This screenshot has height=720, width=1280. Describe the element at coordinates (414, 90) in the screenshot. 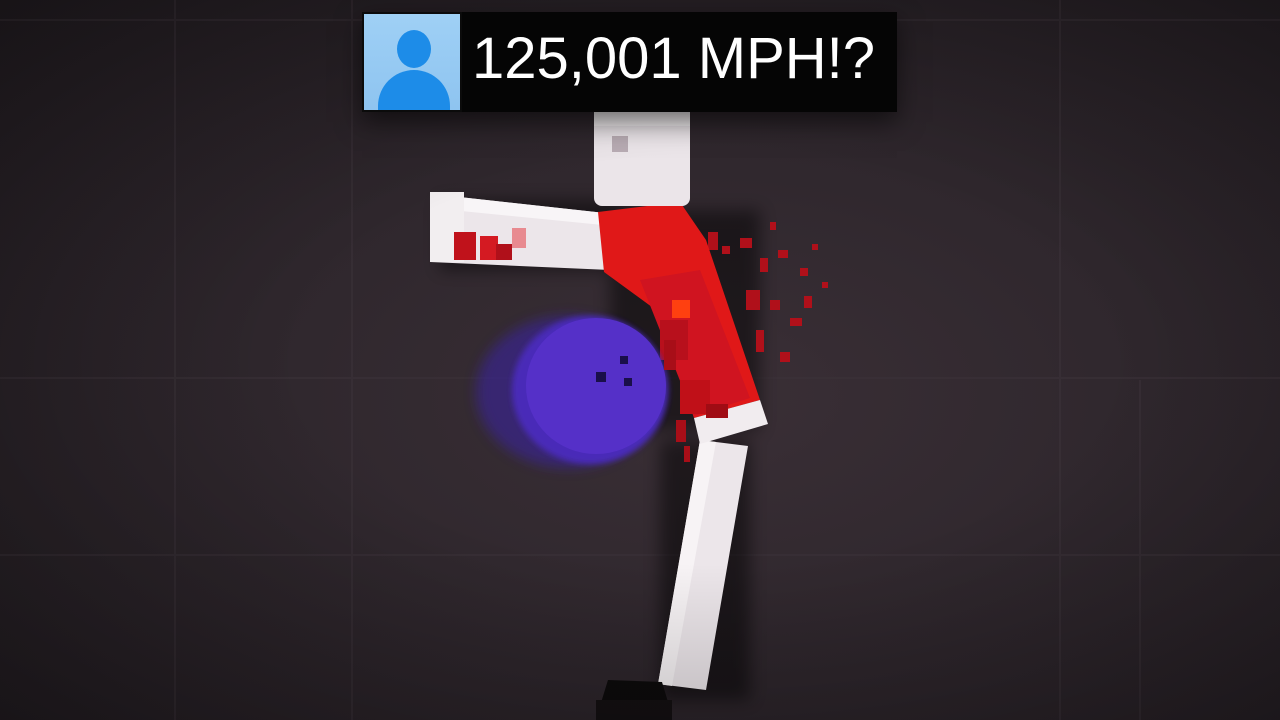

I see `avatar-body` at that location.